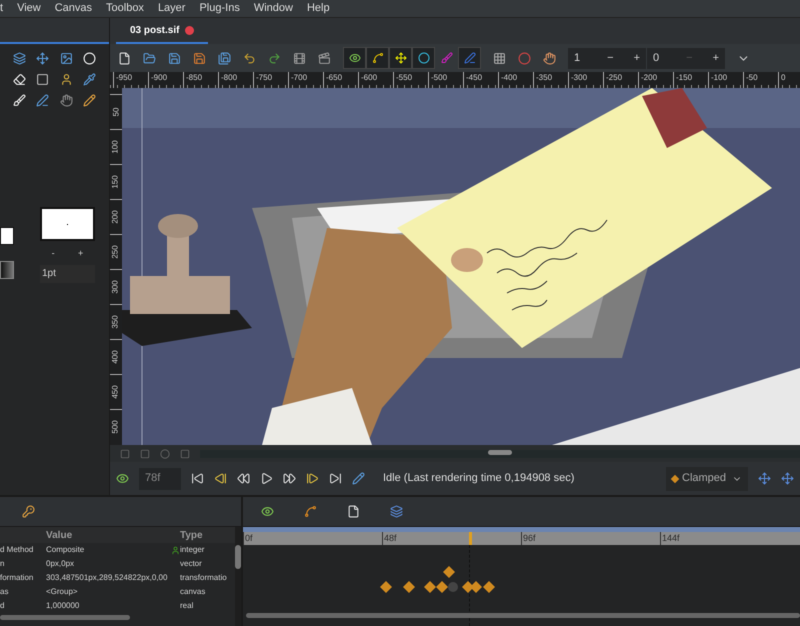  Describe the element at coordinates (274, 58) in the screenshot. I see `redo-icon` at that location.